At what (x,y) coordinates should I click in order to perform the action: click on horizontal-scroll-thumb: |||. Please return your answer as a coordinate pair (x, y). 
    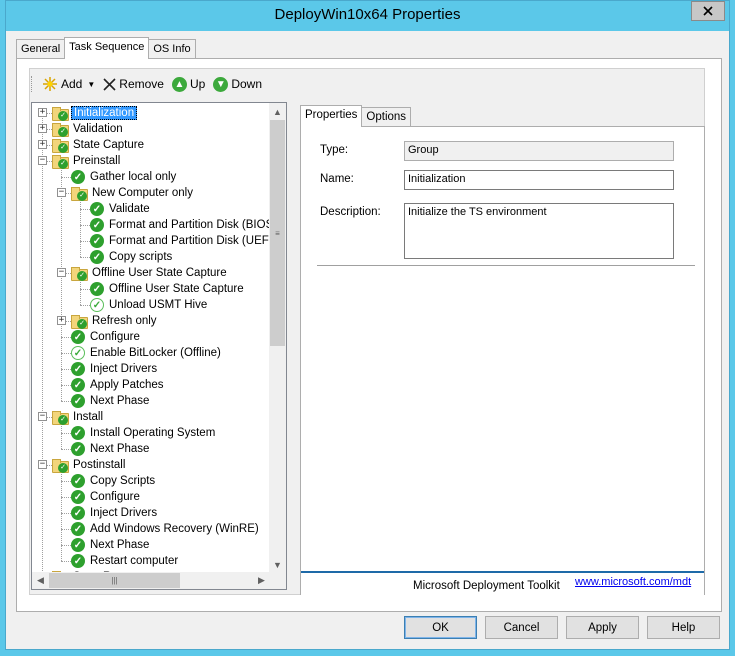
    Looking at the image, I should click on (114, 580).